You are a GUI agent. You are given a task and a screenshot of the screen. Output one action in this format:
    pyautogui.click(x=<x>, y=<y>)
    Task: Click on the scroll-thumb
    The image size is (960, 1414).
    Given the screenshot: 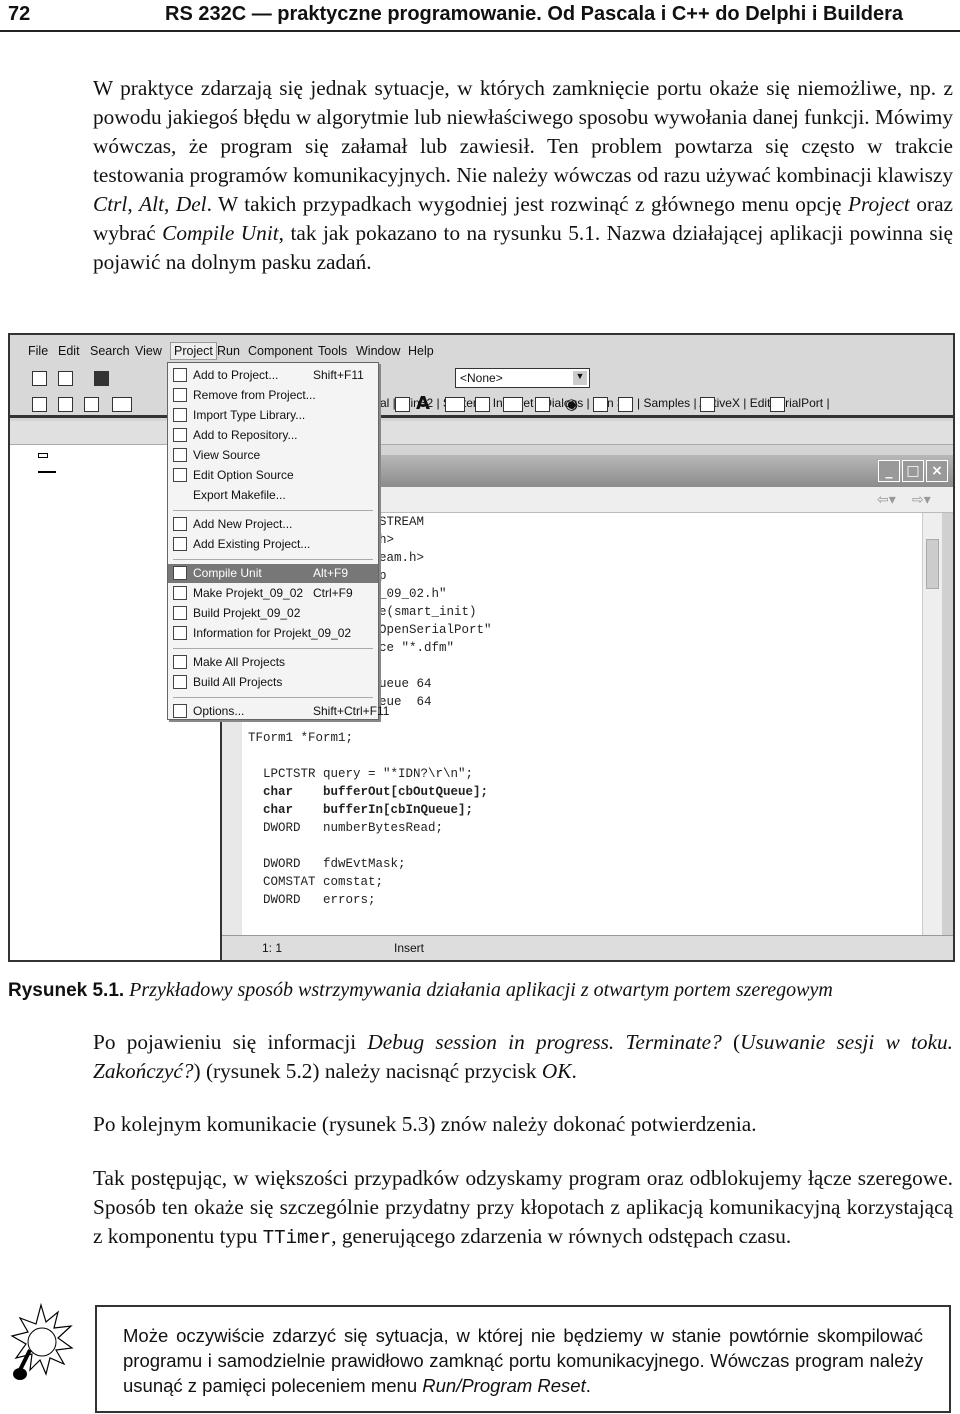 What is the action you would take?
    pyautogui.click(x=932, y=564)
    